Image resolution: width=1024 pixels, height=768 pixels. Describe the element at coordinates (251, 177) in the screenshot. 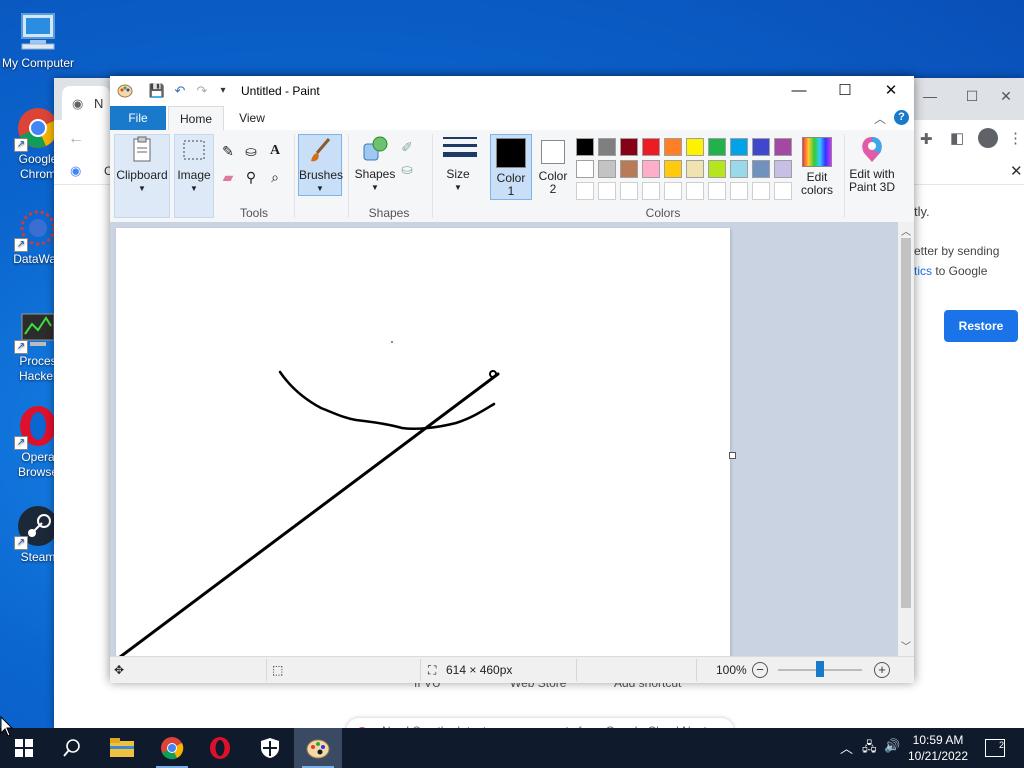

I see `color-picker-icon: ⚲` at that location.